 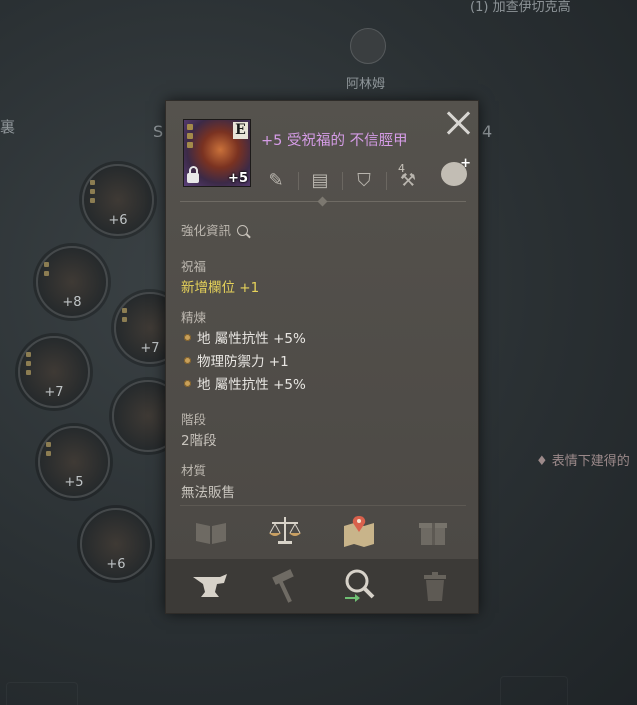 What do you see at coordinates (194, 470) in the screenshot?
I see `material-label: 材質` at bounding box center [194, 470].